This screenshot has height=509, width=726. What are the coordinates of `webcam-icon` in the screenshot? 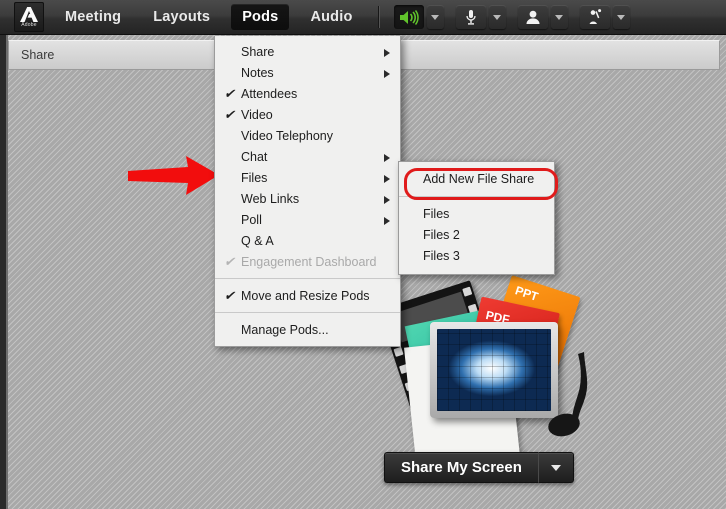 It's located at (533, 17).